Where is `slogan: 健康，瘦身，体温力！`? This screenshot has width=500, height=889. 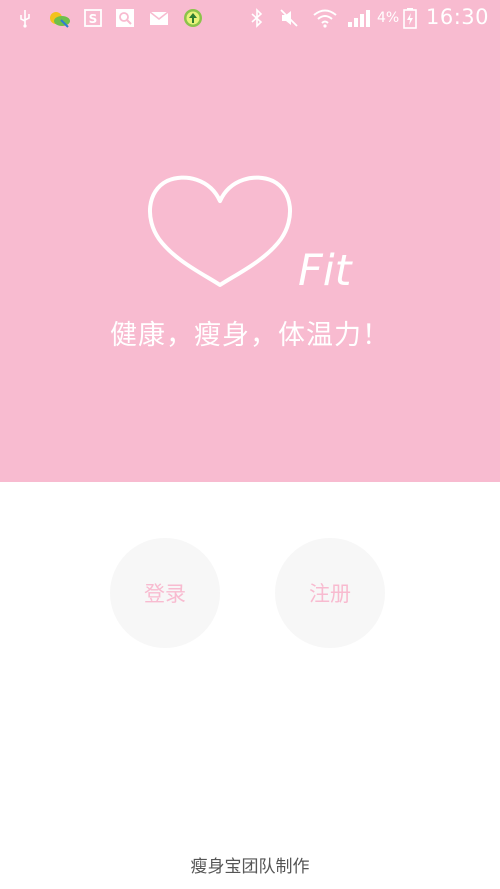 slogan: 健康，瘦身，体温力！ is located at coordinates (250, 335).